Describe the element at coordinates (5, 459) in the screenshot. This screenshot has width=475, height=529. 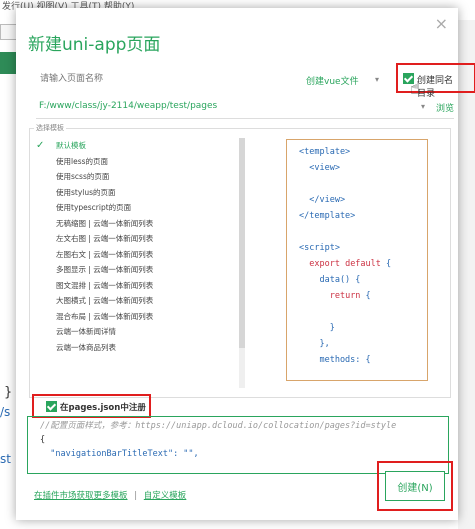
I see `bg-code-line: st` at that location.